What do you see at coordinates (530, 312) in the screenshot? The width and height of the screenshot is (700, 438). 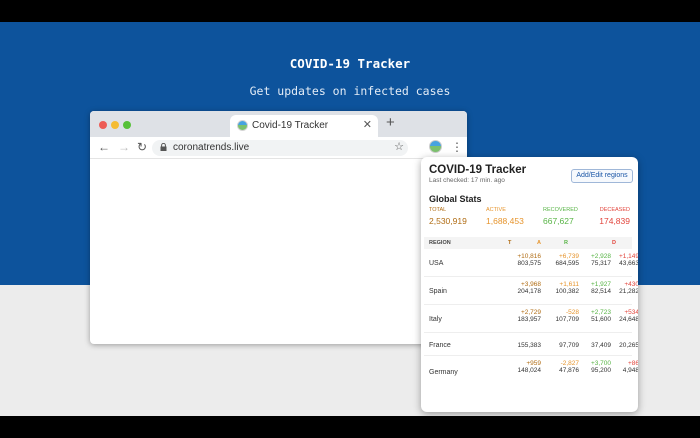 I see `delta-total: +2,729` at bounding box center [530, 312].